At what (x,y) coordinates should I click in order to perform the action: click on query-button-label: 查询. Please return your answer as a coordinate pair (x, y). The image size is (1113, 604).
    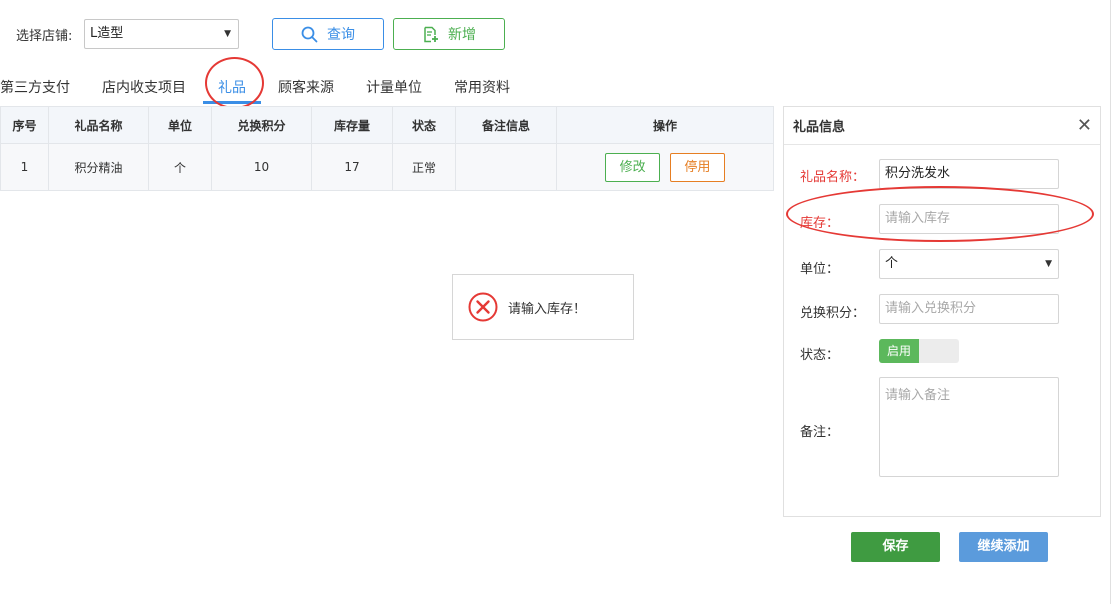
    Looking at the image, I should click on (341, 35).